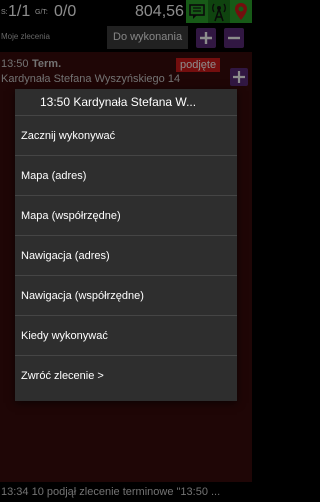 Image resolution: width=320 pixels, height=502 pixels. What do you see at coordinates (126, 376) in the screenshot?
I see `menu-item-return-order: Zwróć zlecenie >` at bounding box center [126, 376].